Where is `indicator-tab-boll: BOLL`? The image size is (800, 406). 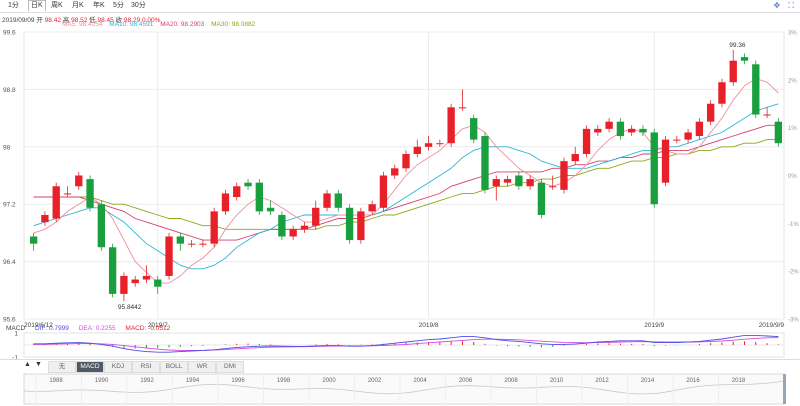
indicator-tab-boll: BOLL is located at coordinates (174, 367).